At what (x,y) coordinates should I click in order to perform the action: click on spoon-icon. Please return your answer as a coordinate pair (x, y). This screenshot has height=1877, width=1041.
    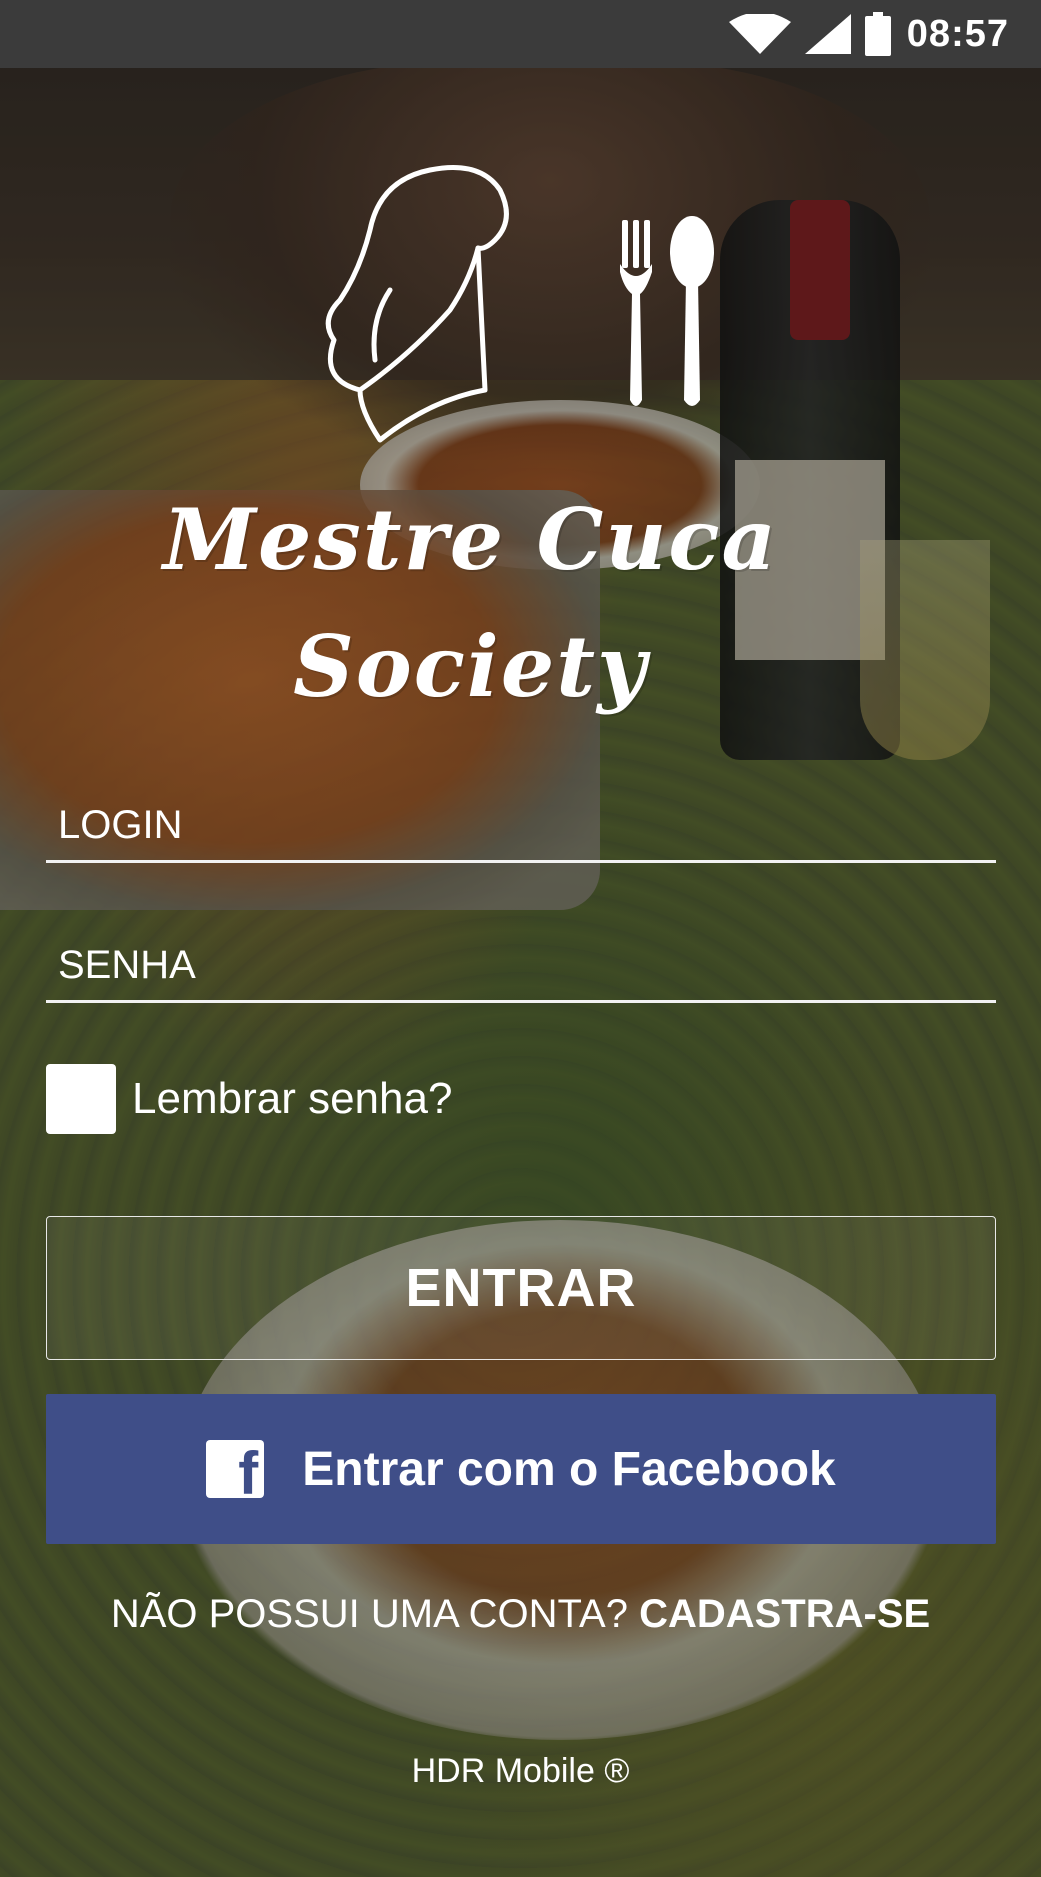
    Looking at the image, I should click on (692, 311).